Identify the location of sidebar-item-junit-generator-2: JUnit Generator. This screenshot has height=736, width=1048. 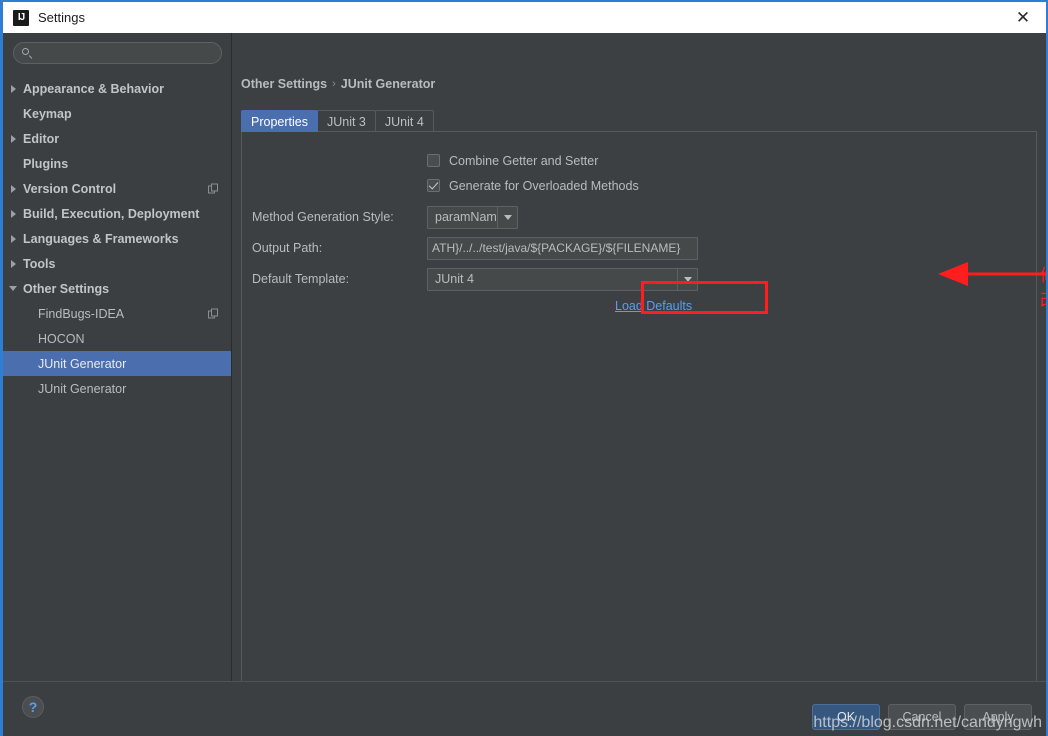
(117, 388).